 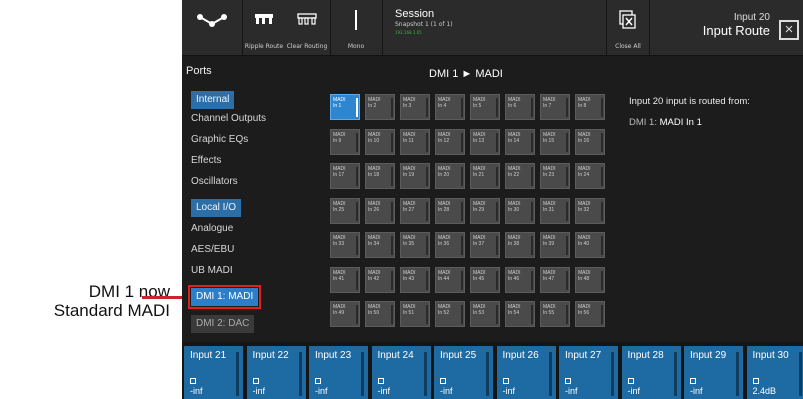 What do you see at coordinates (415, 210) in the screenshot?
I see `madi-input-cell: MADI In 27` at bounding box center [415, 210].